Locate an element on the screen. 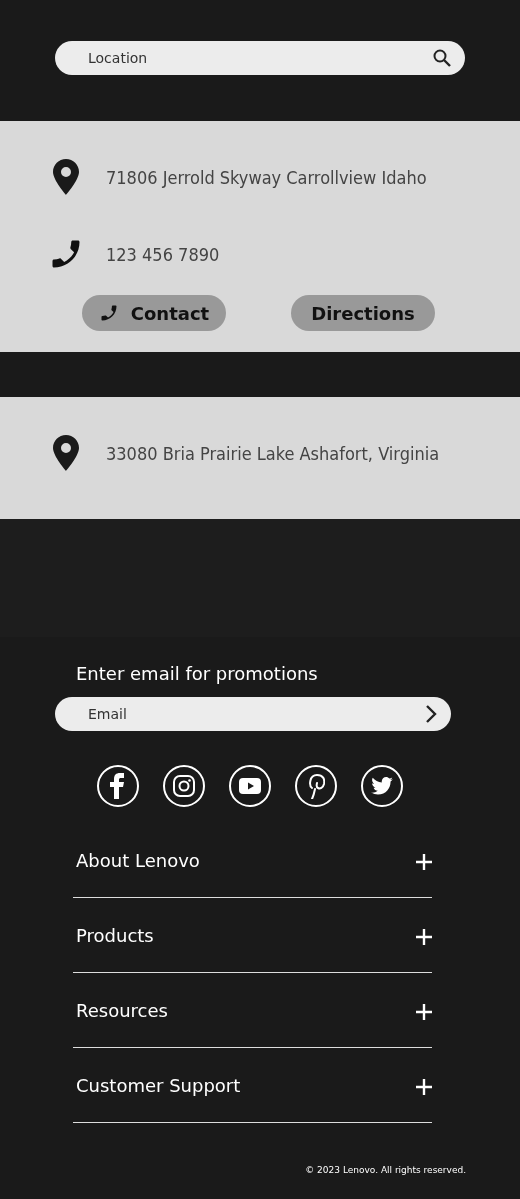 The image size is (520, 1199). pinterest-icon is located at coordinates (316, 786).